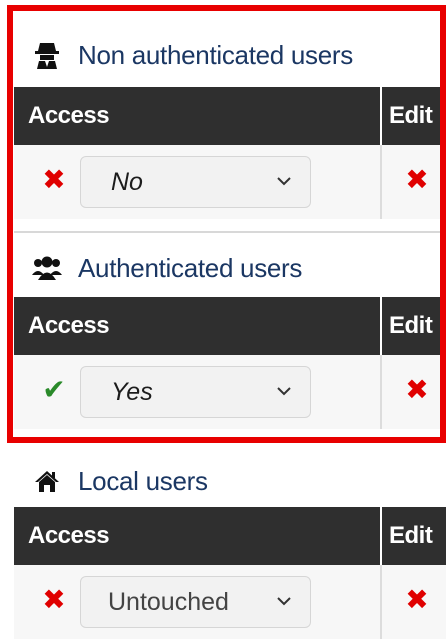 This screenshot has height=639, width=446. What do you see at coordinates (143, 480) in the screenshot?
I see `section-title: Local users` at bounding box center [143, 480].